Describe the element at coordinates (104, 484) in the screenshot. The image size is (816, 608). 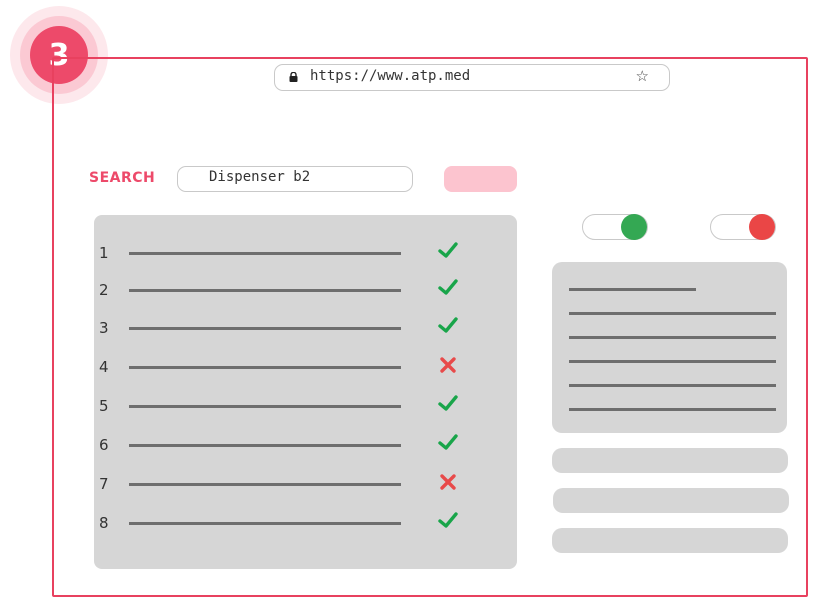
I see `row-number: 7` at that location.